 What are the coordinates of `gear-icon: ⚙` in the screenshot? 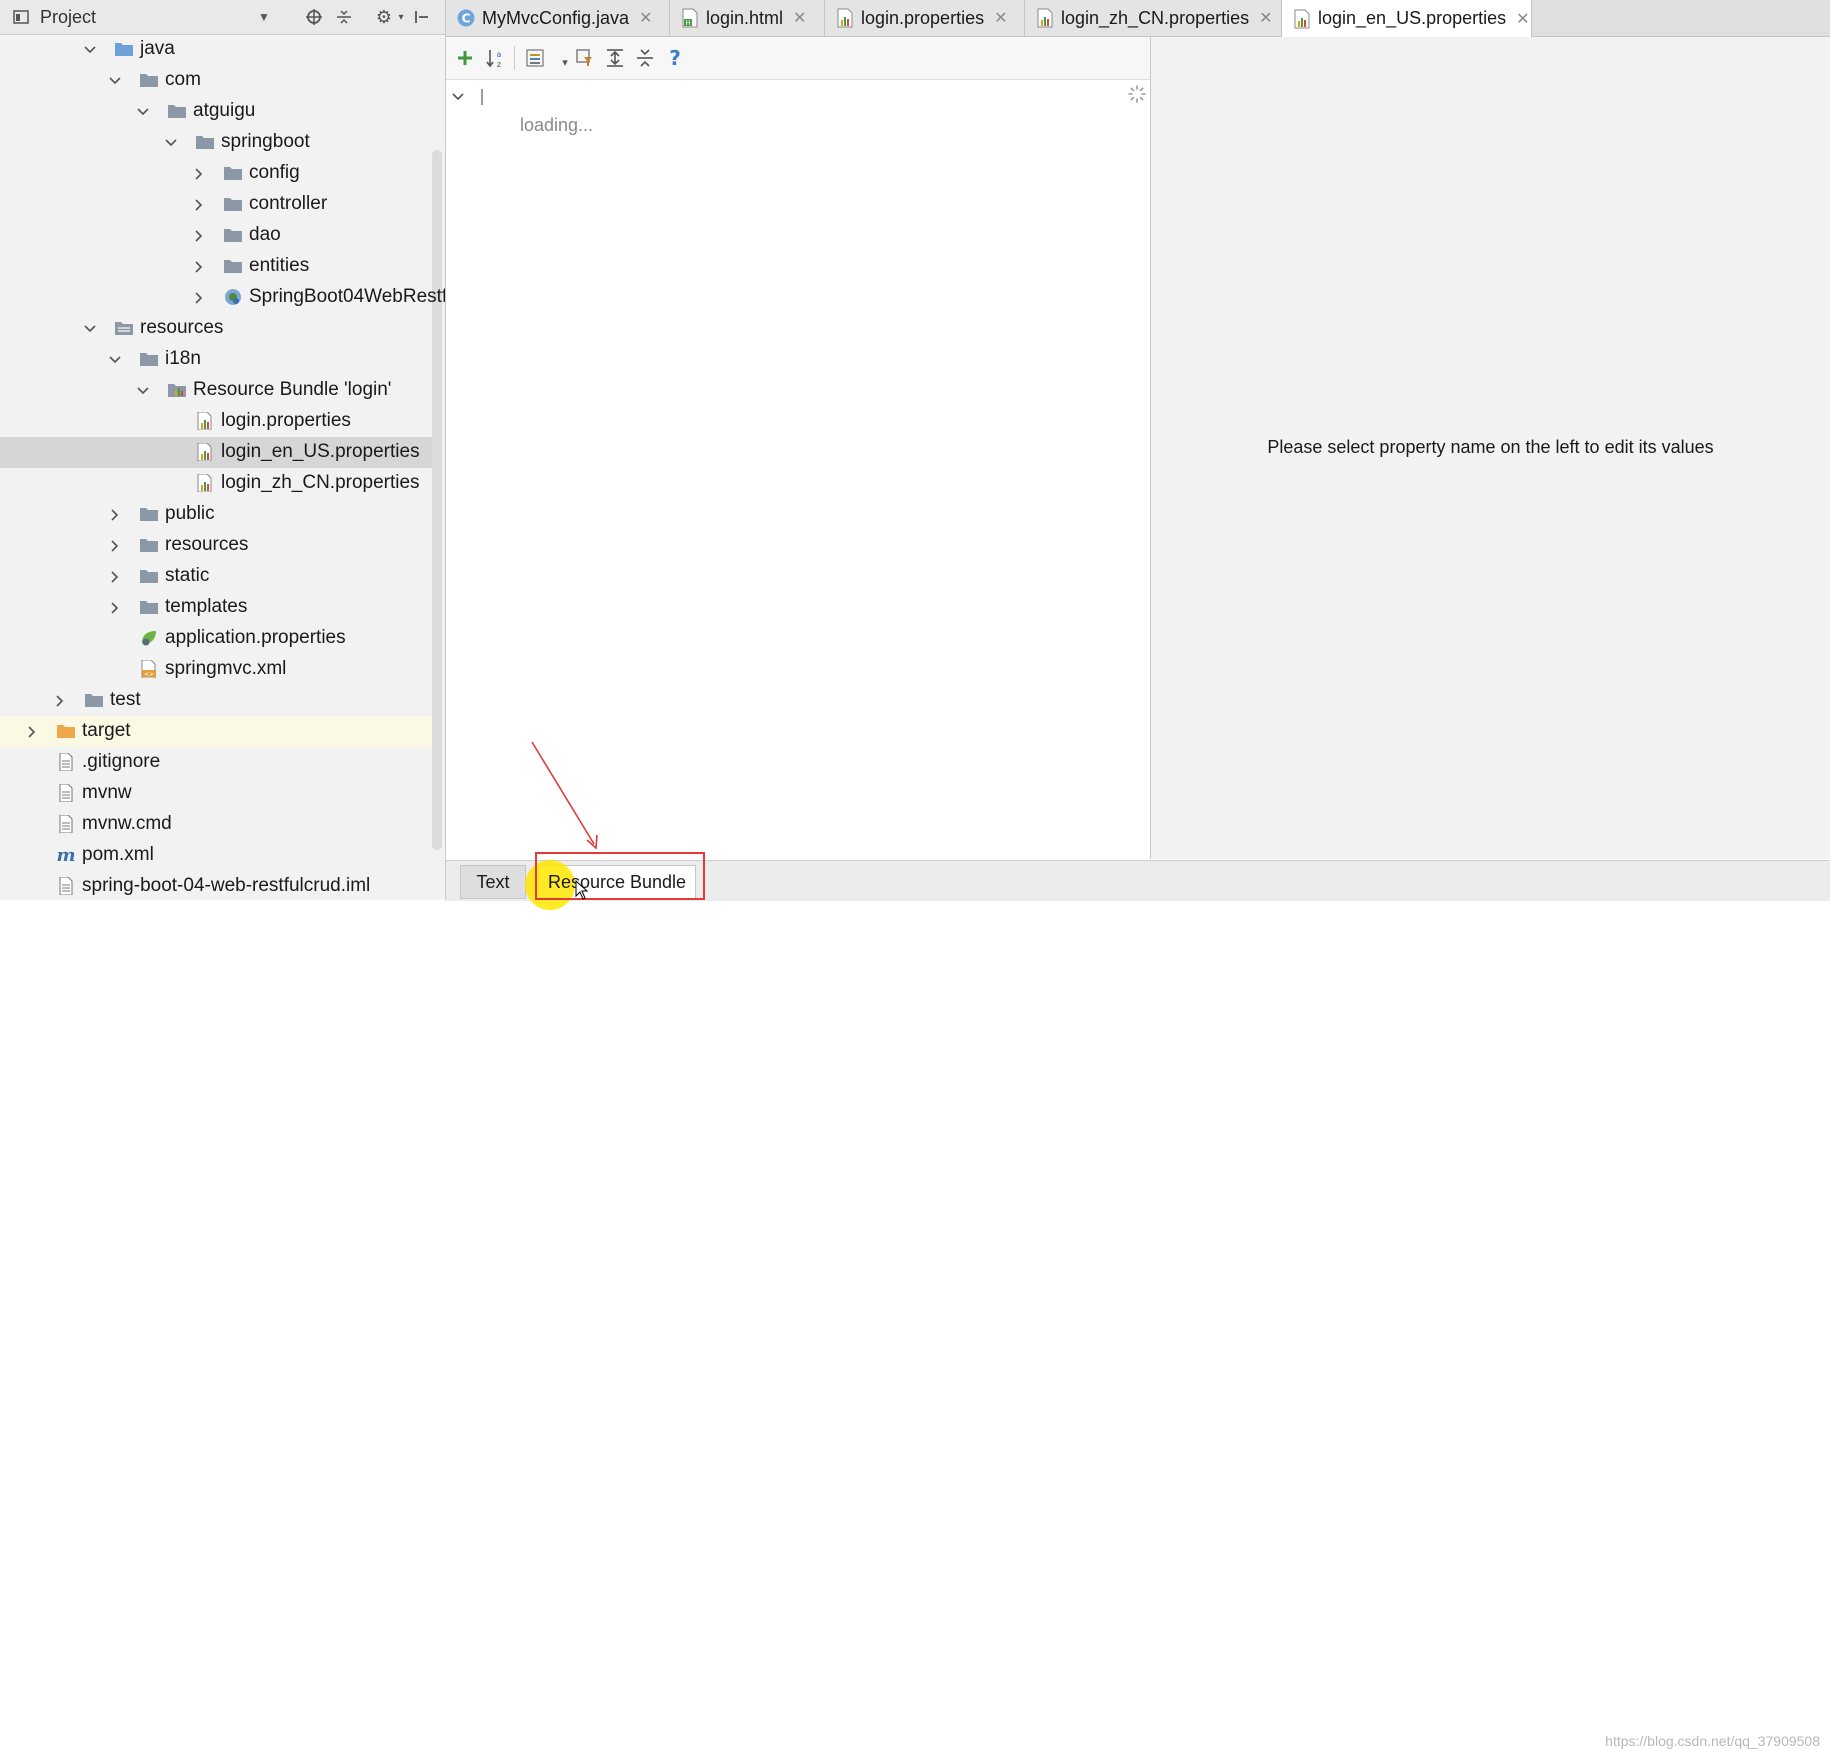 It's located at (384, 17).